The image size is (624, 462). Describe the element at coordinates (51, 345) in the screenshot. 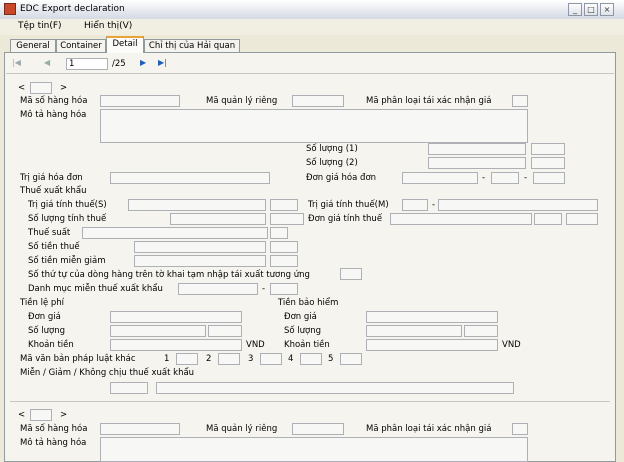

I see `label-le-phi-khoan-tien: Khoản tiền` at that location.